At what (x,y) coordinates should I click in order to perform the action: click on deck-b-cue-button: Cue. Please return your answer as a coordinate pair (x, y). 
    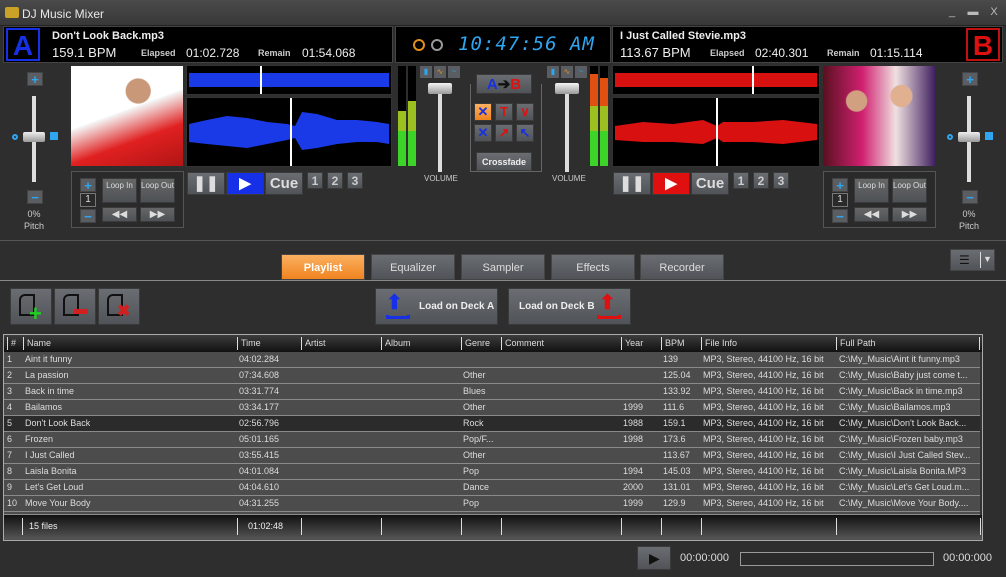
    Looking at the image, I should click on (710, 183).